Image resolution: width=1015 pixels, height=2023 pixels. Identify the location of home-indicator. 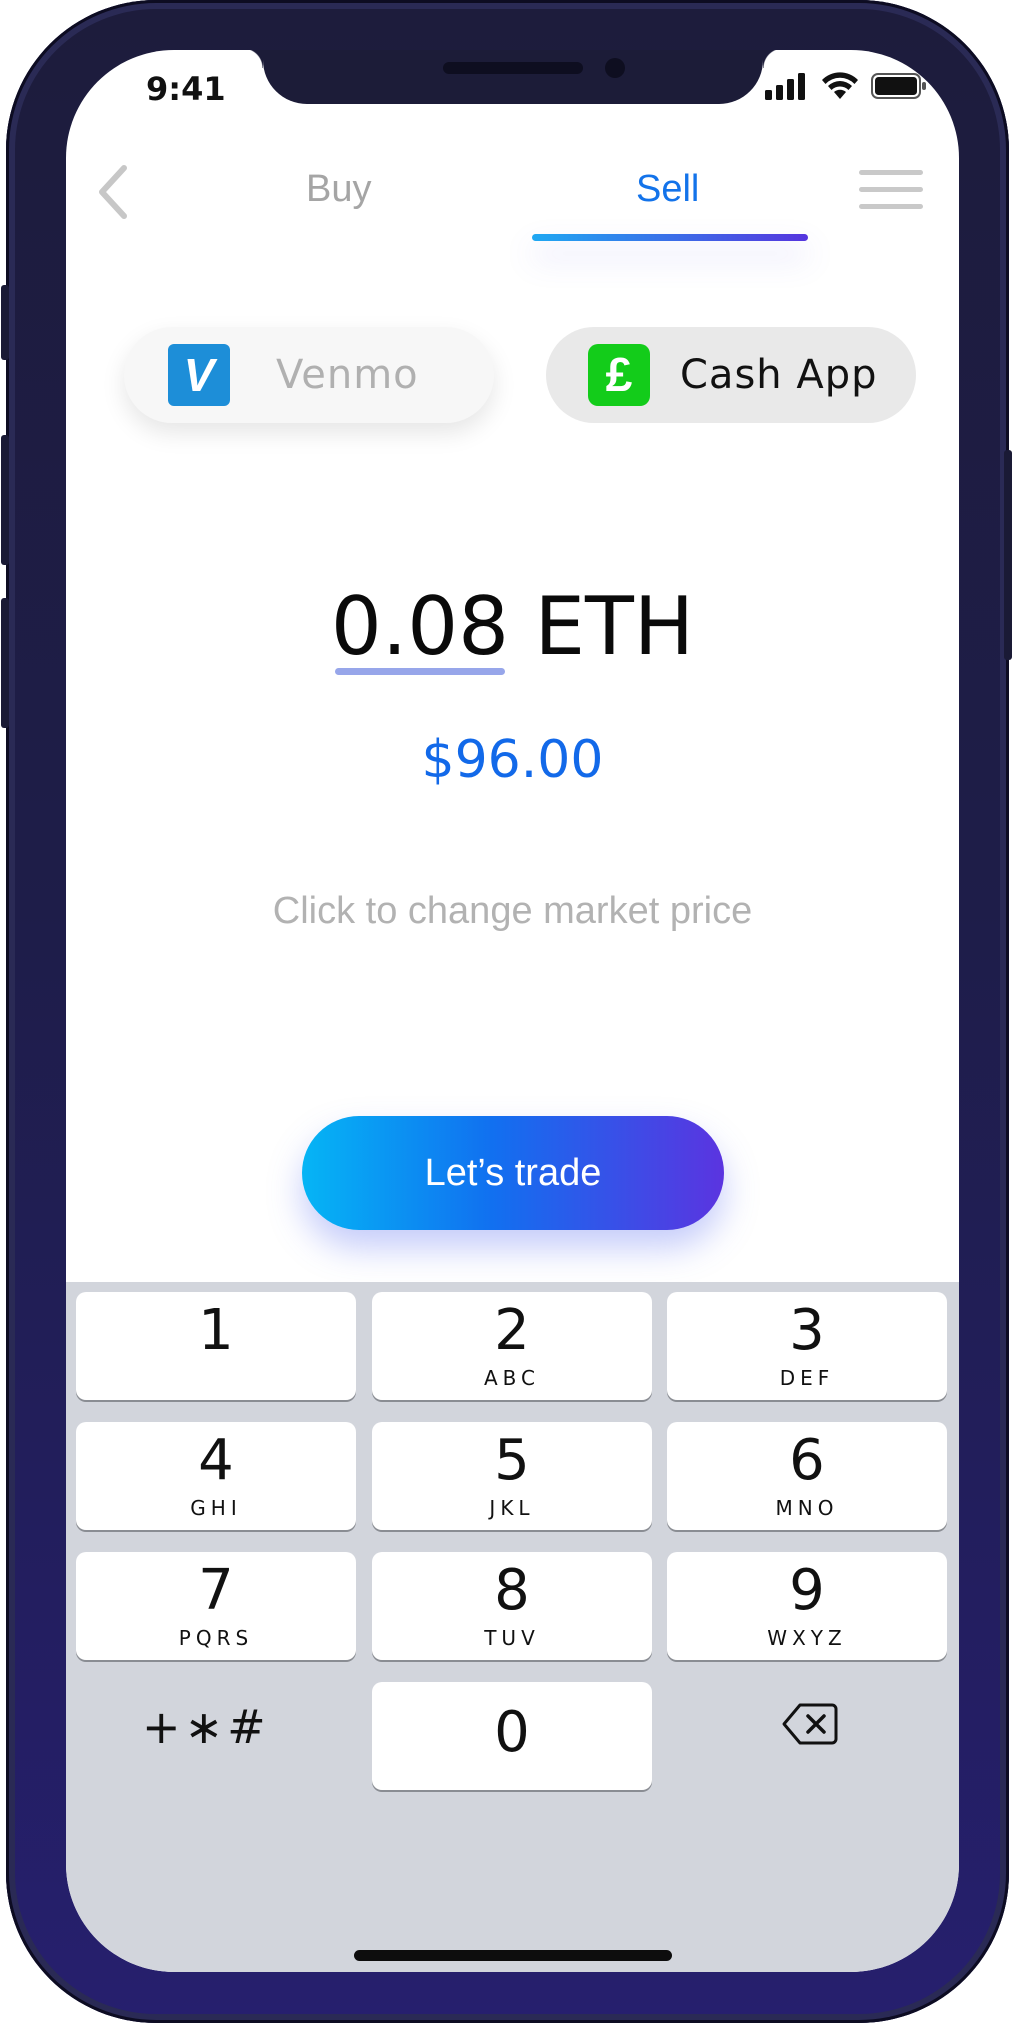
(513, 1955).